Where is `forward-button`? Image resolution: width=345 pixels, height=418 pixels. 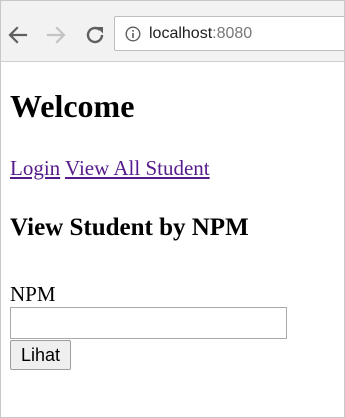
forward-button is located at coordinates (56, 35).